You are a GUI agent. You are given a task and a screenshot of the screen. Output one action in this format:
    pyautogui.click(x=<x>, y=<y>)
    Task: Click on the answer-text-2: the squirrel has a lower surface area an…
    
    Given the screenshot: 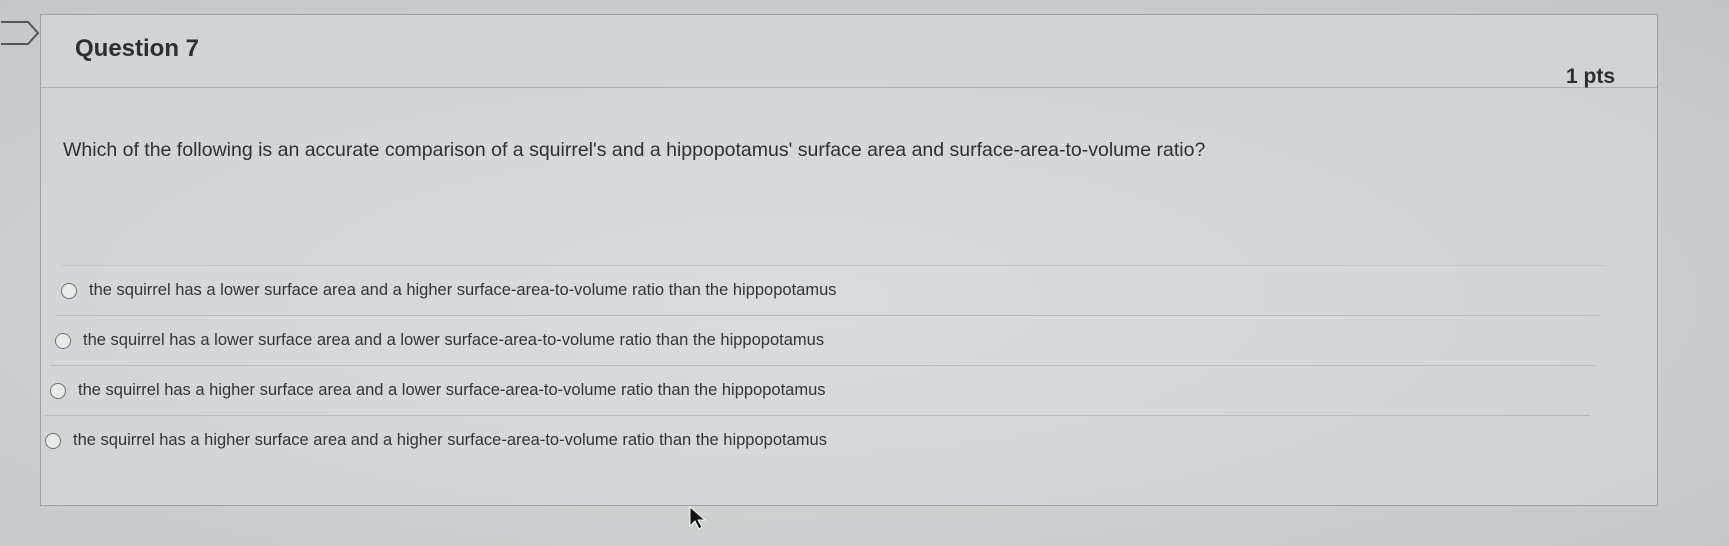 What is the action you would take?
    pyautogui.click(x=454, y=340)
    